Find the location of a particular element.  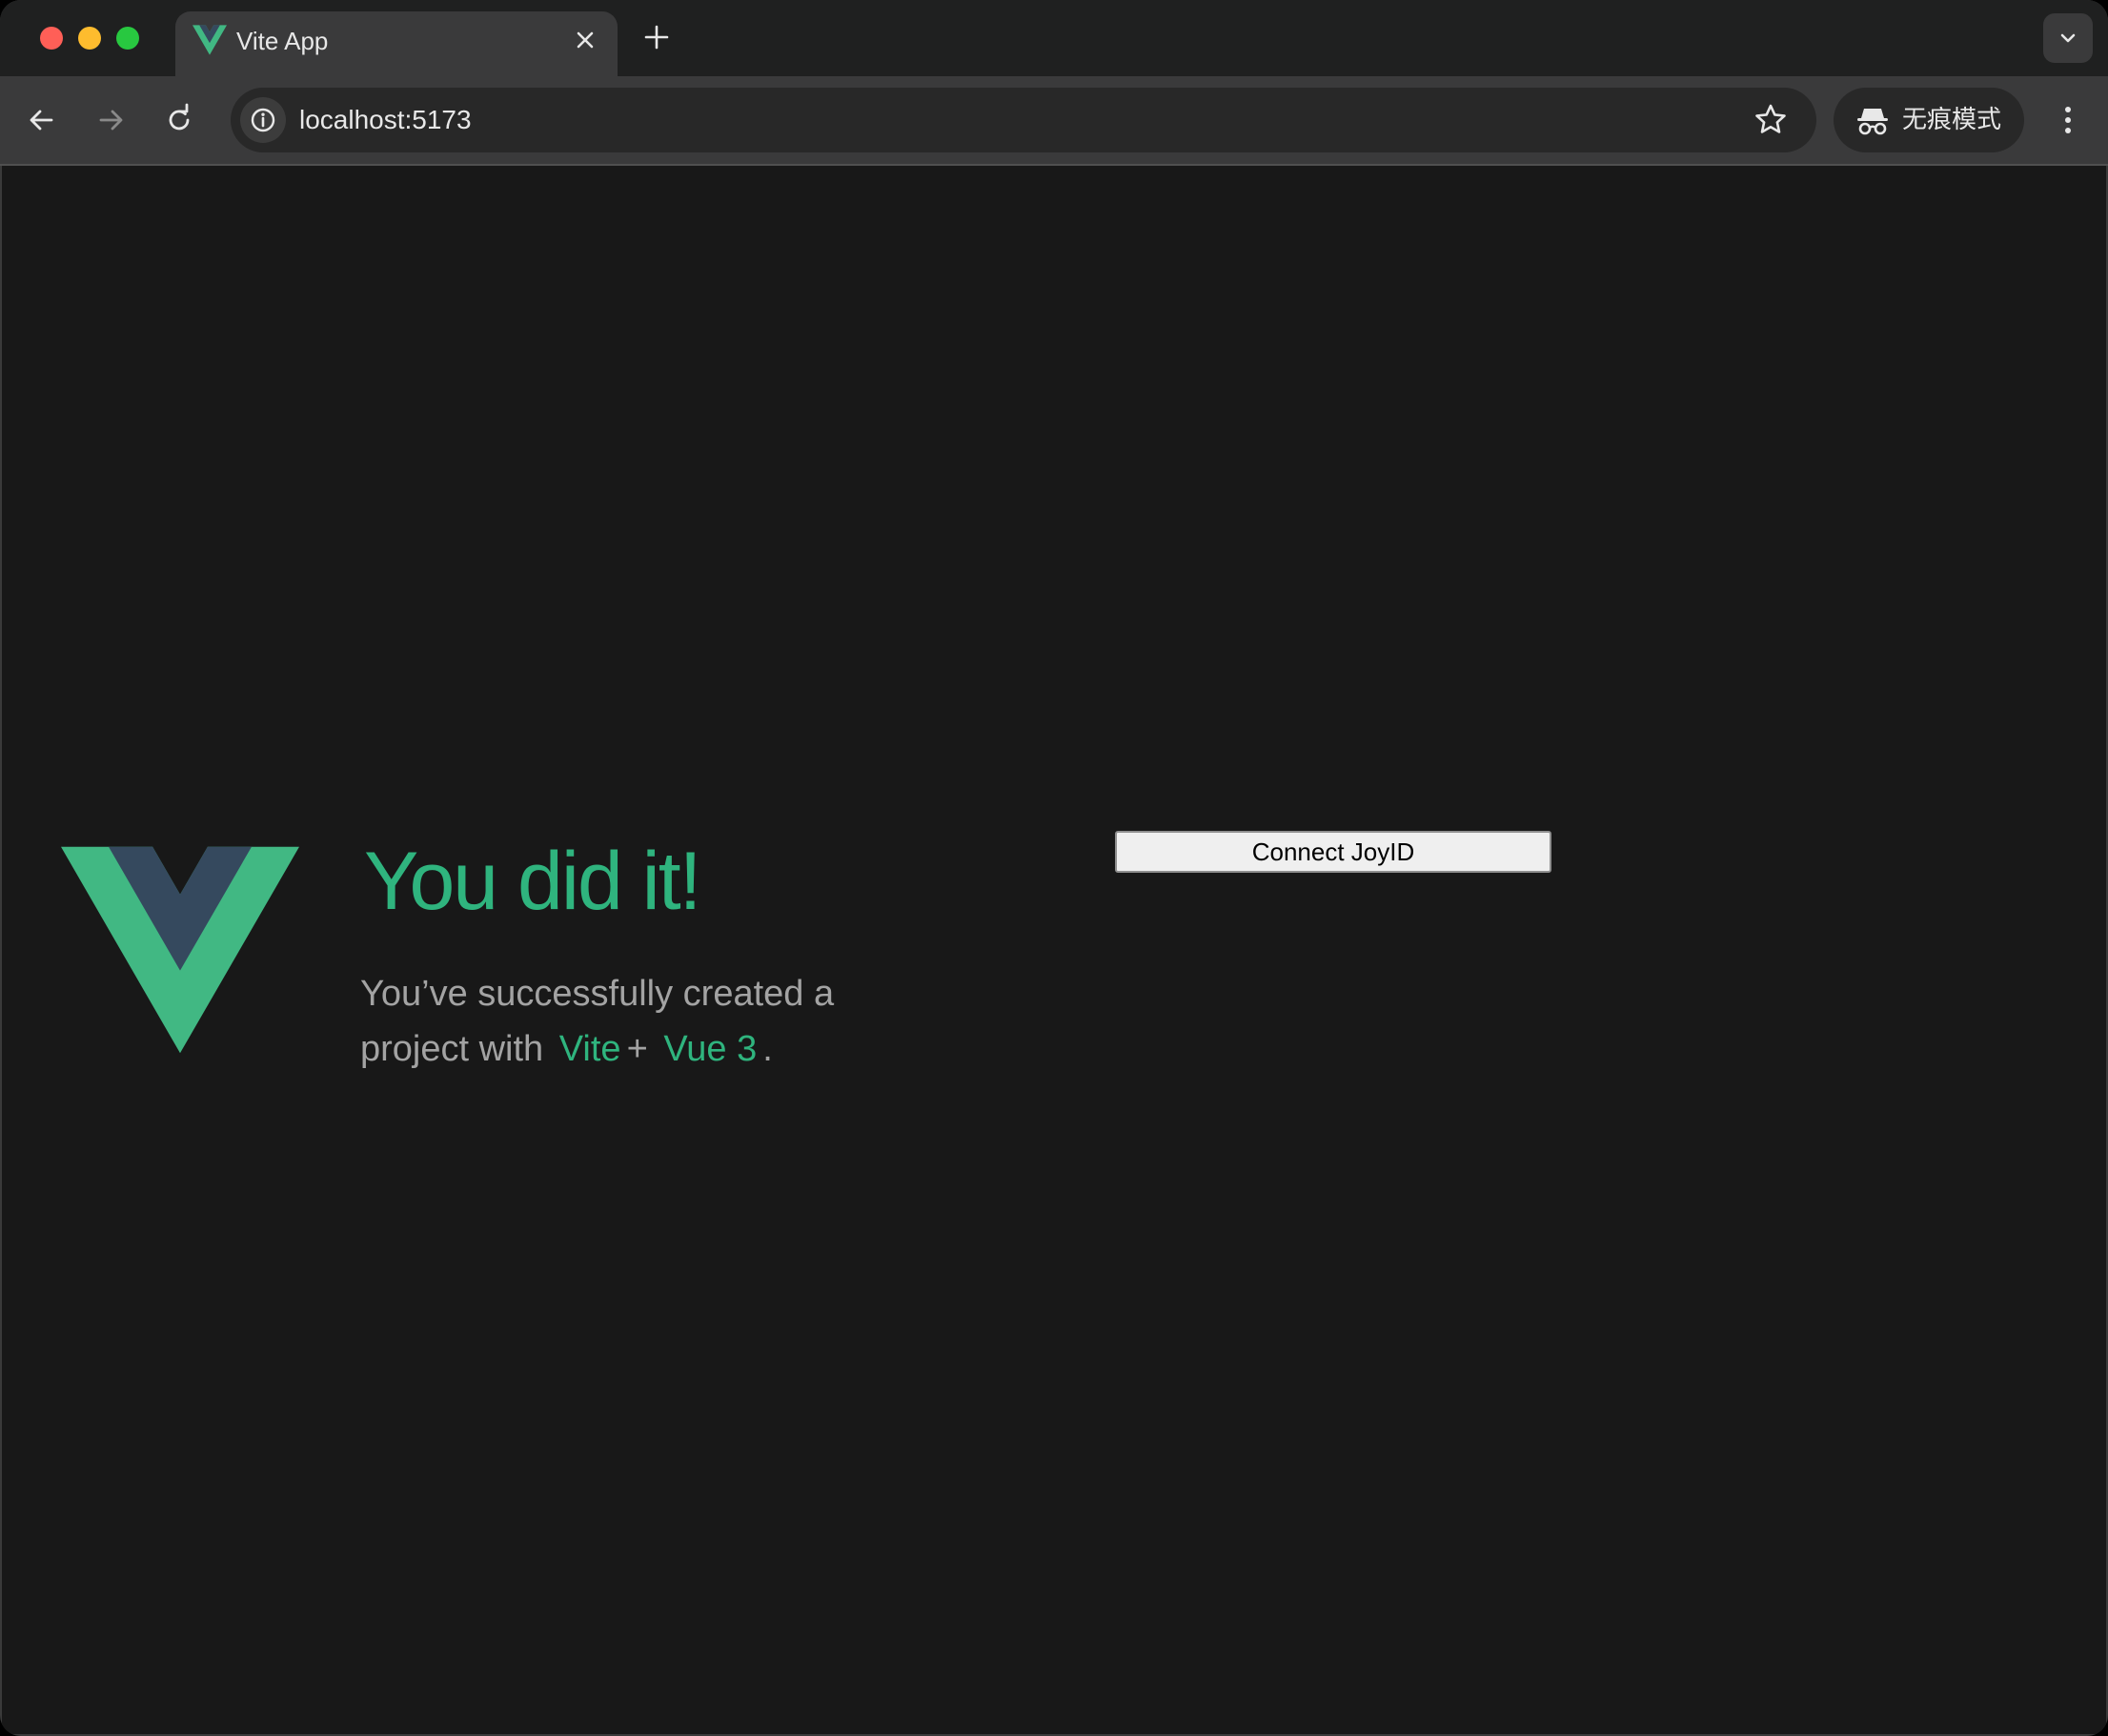

tab-strip: Vite App is located at coordinates (1054, 38).